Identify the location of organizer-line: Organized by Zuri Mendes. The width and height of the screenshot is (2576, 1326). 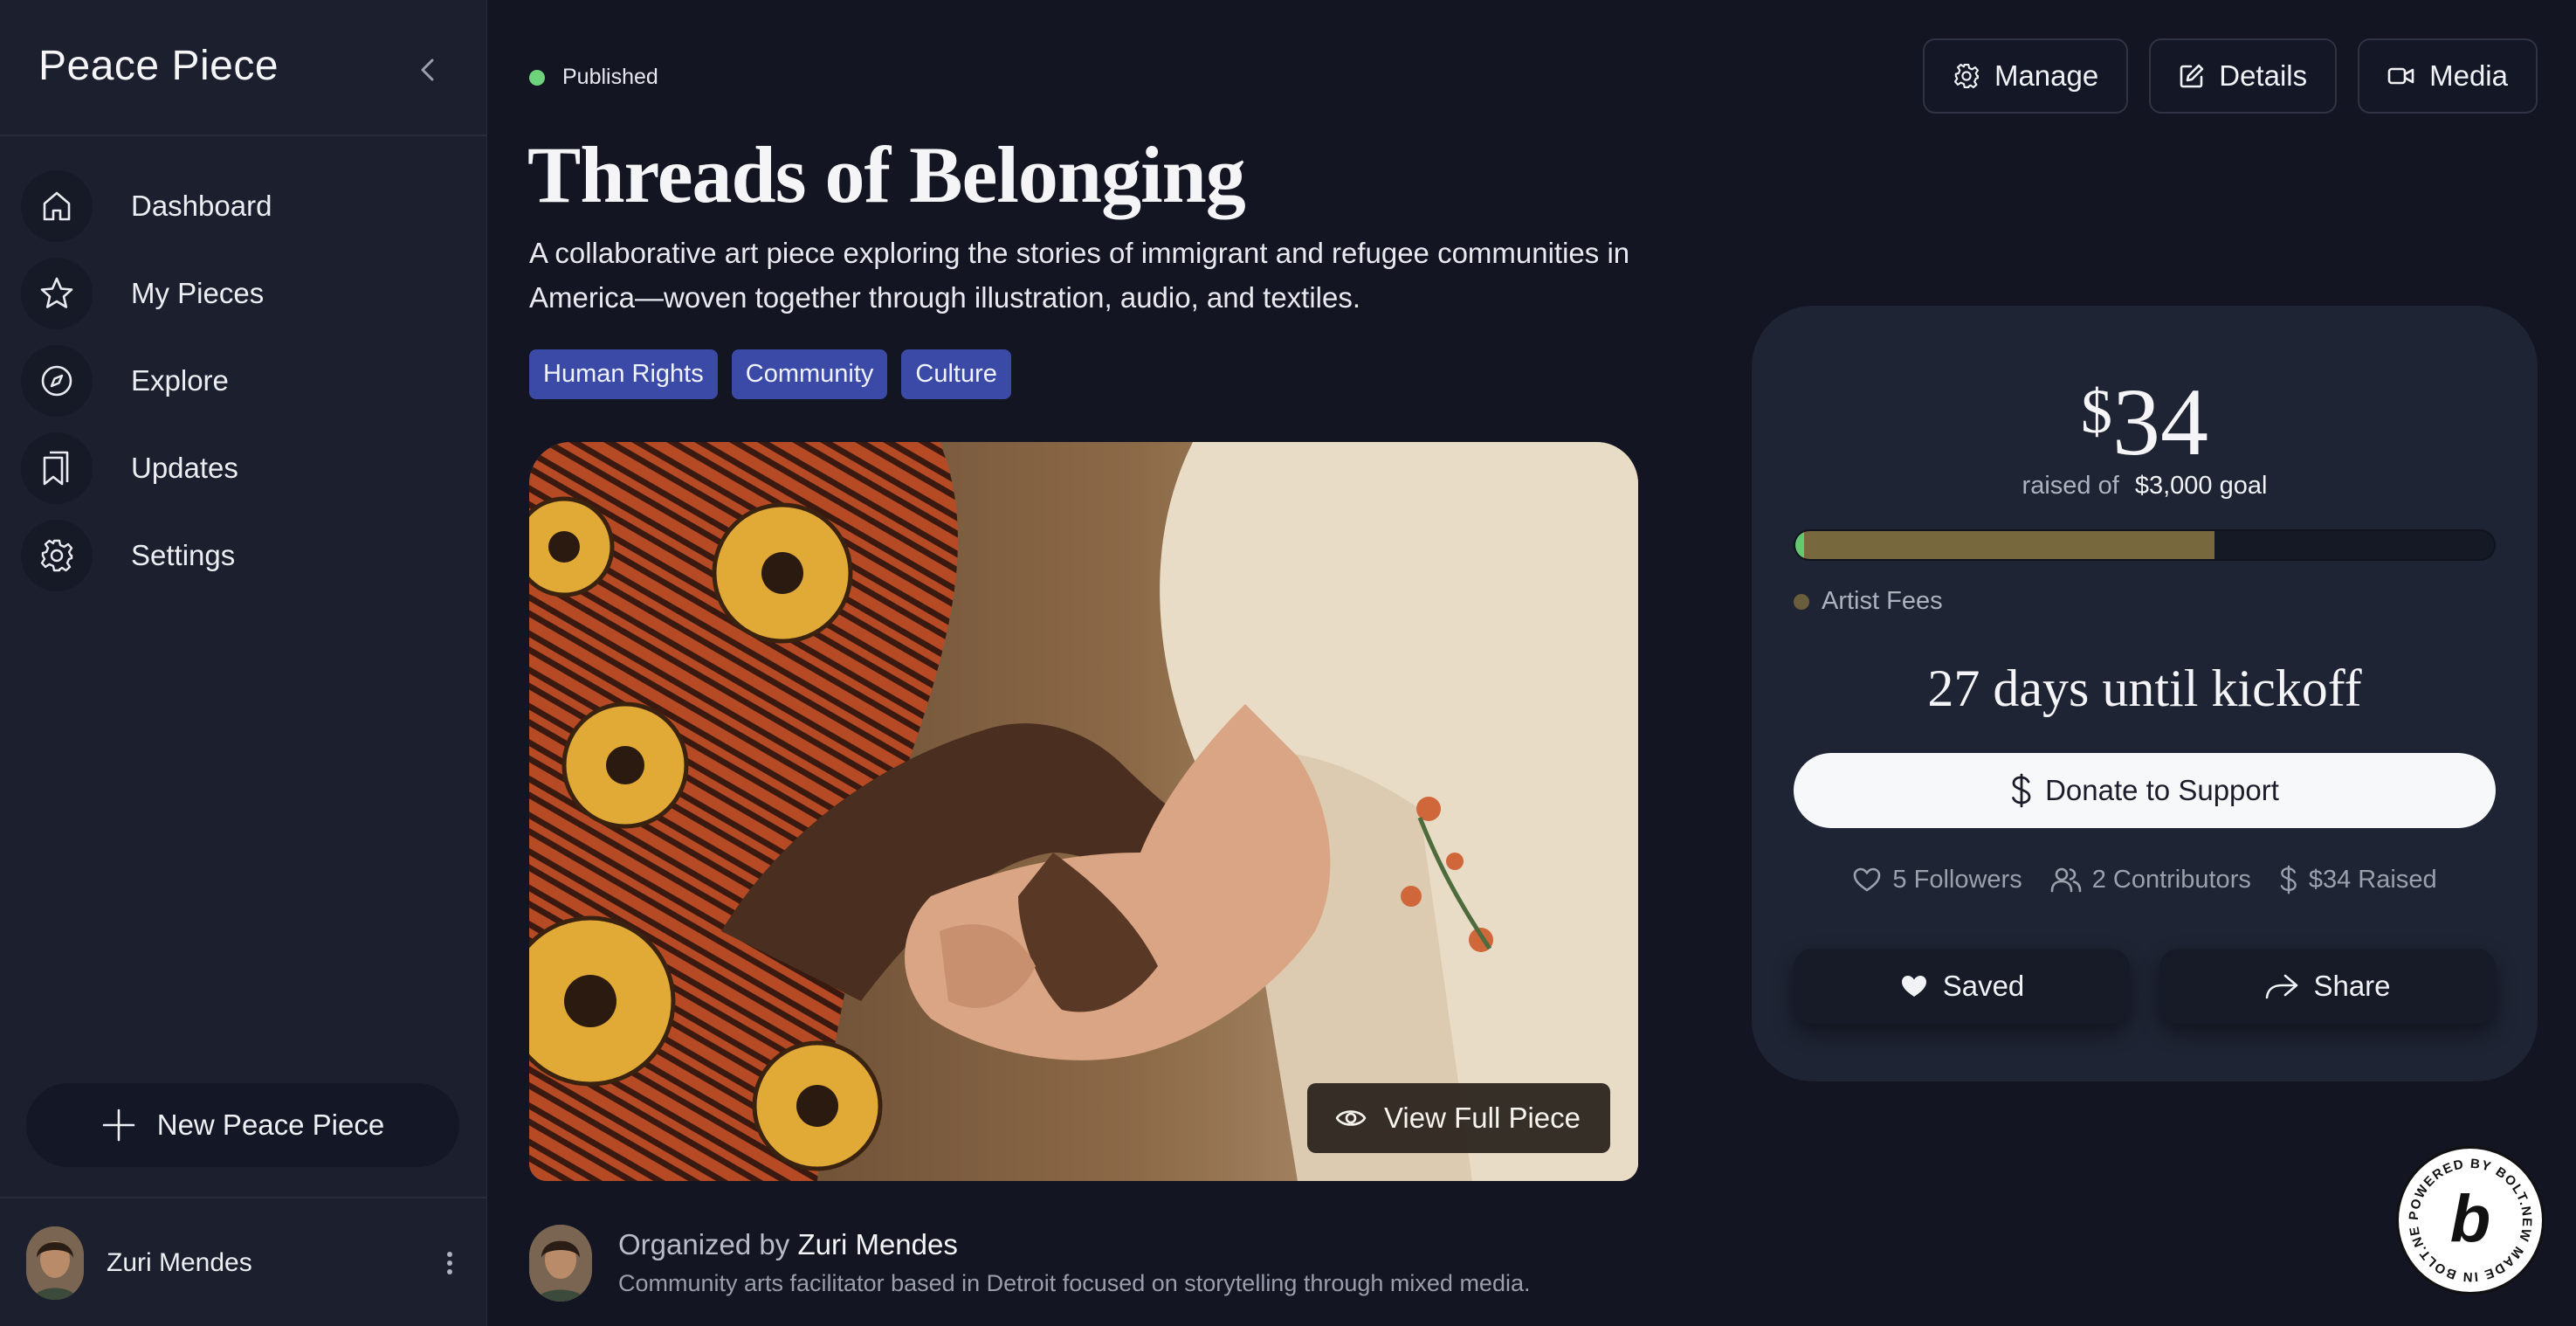
(1074, 1244).